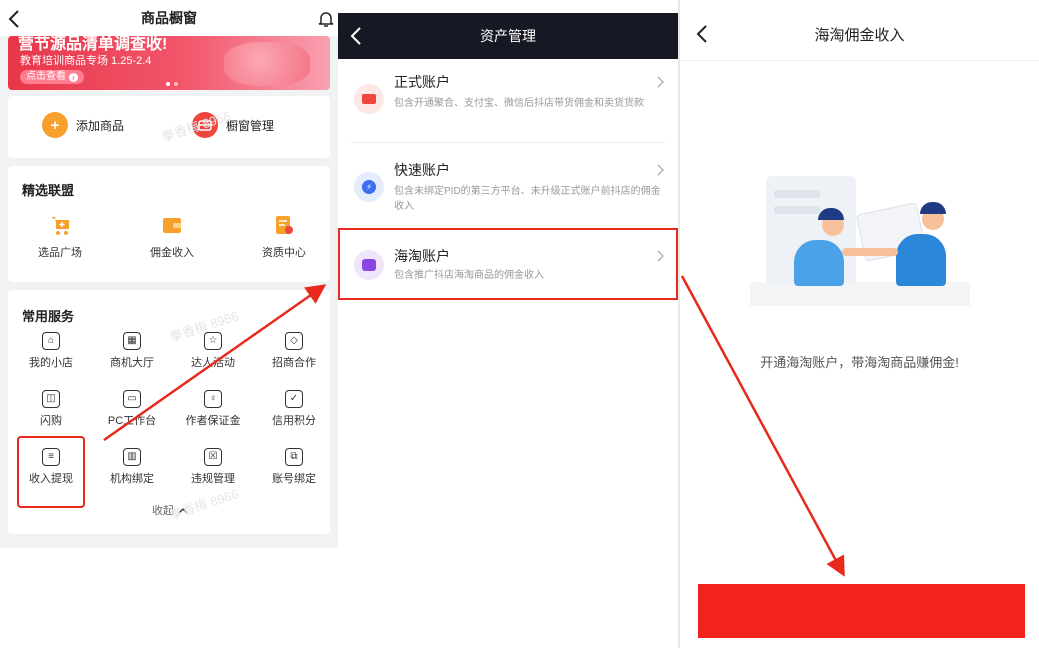 Image resolution: width=1039 pixels, height=648 pixels. What do you see at coordinates (294, 409) in the screenshot?
I see `service-item-8: ✓ 信用积分` at bounding box center [294, 409].